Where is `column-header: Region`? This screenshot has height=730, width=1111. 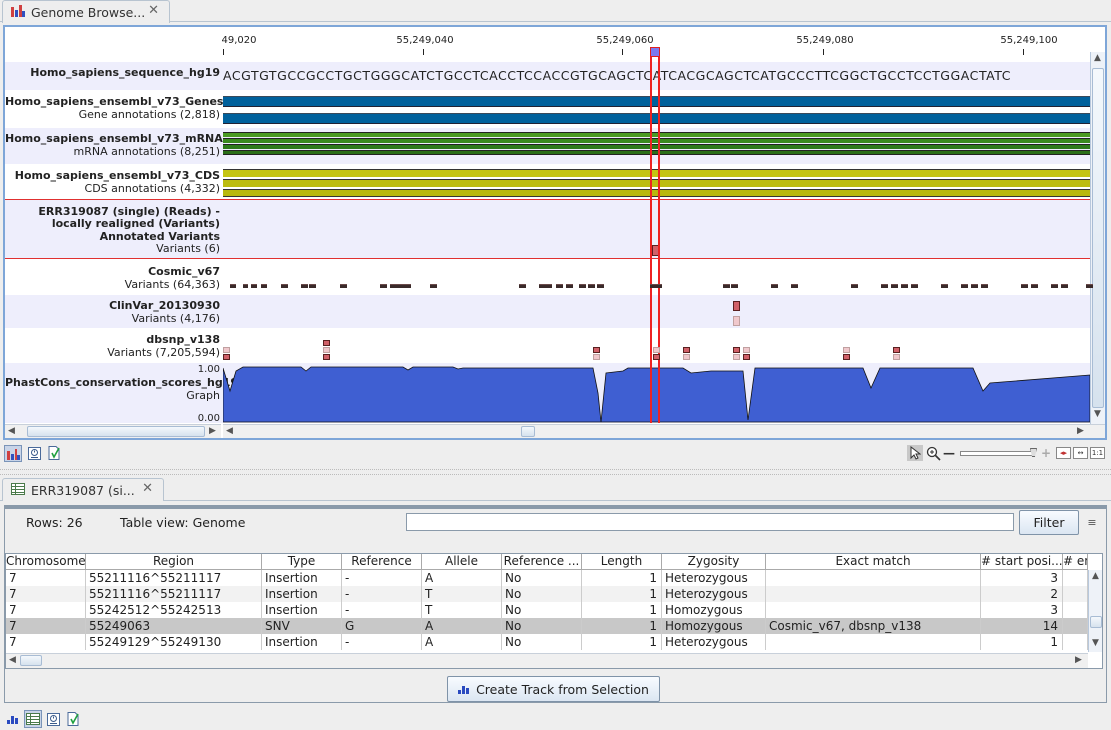 column-header: Region is located at coordinates (174, 562).